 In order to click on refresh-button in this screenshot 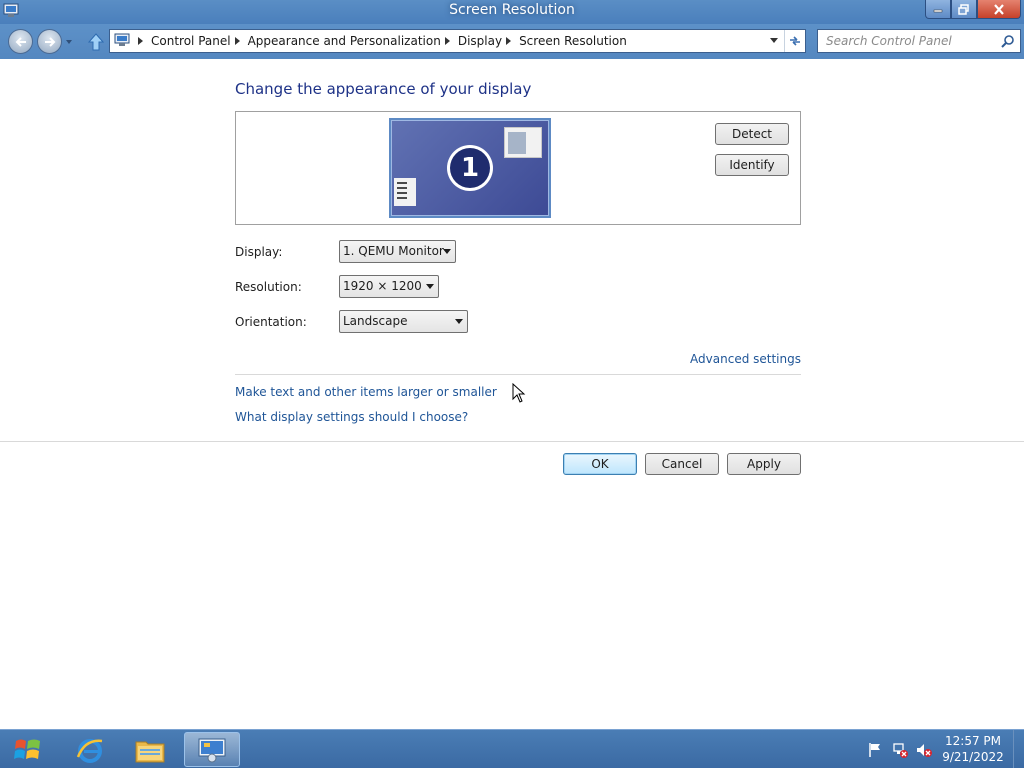, I will do `click(794, 41)`.